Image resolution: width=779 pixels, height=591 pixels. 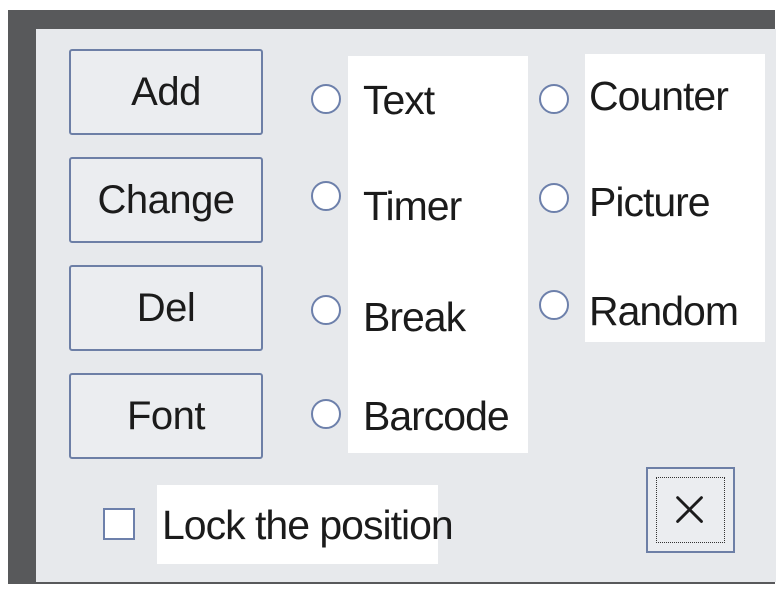 I want to click on radio-label-counter: Counter, so click(x=659, y=96).